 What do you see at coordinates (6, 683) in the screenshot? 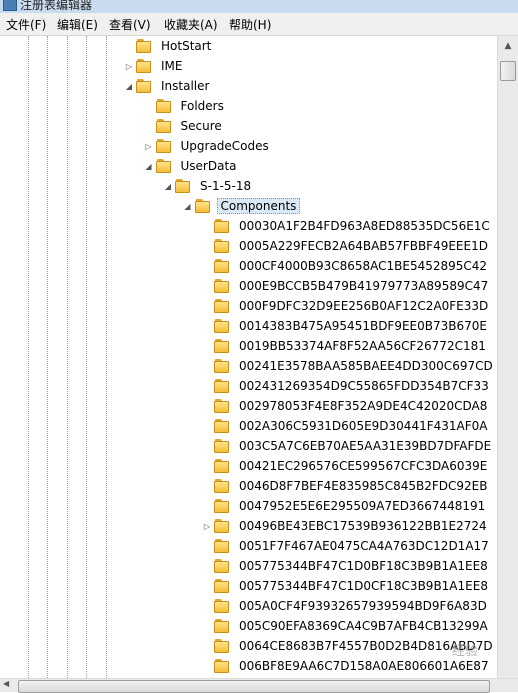
I see `scroll-left-arrow-icon: ◀` at bounding box center [6, 683].